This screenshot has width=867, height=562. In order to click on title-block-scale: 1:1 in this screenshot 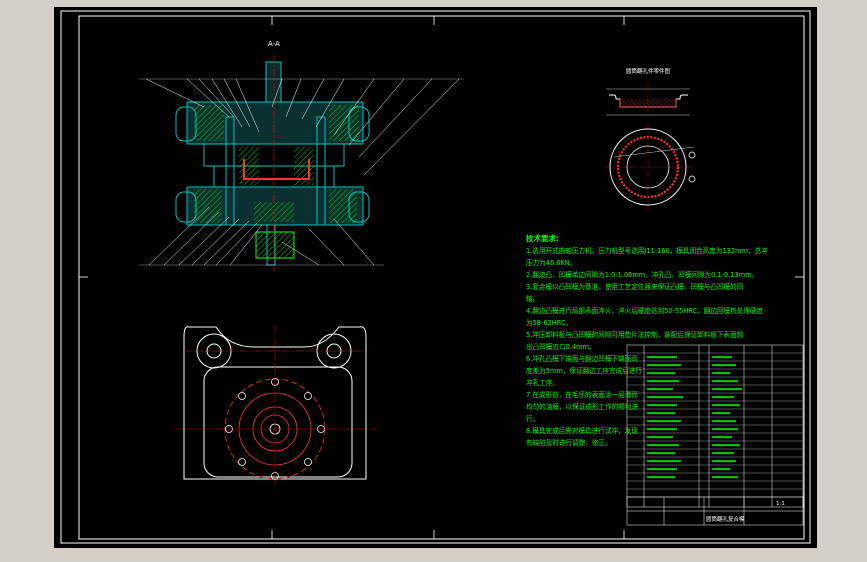, I will do `click(780, 504)`.